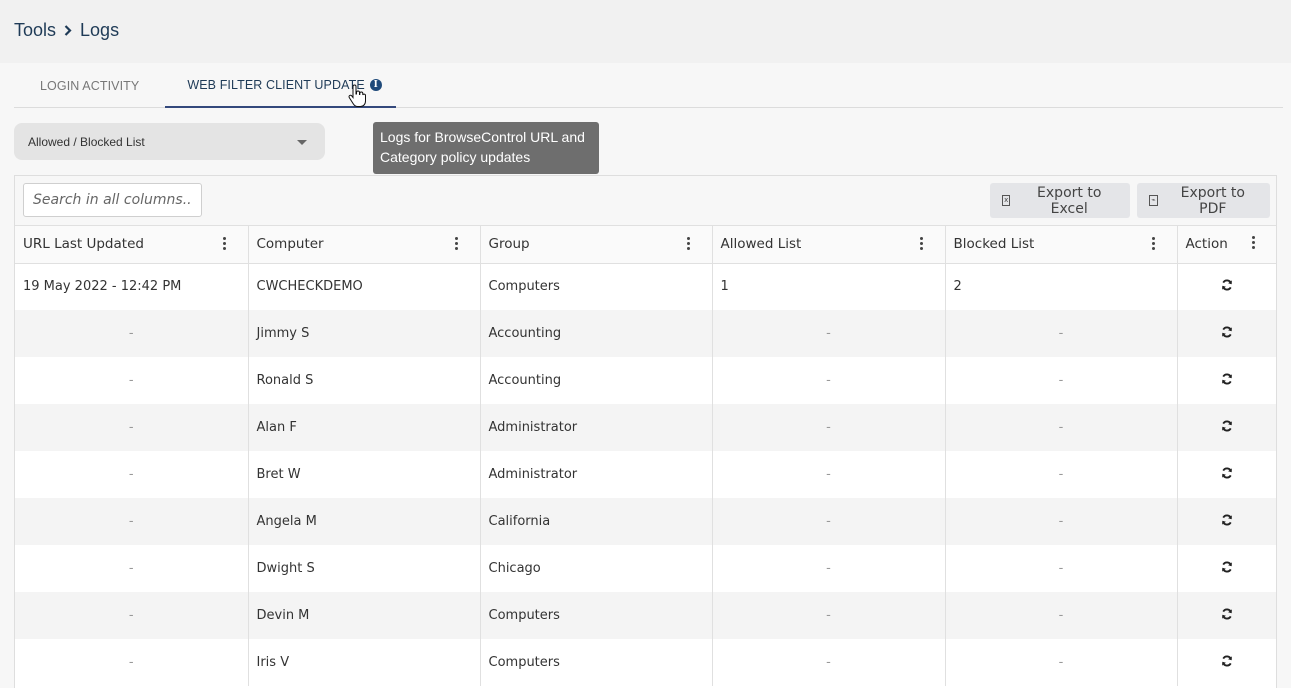  Describe the element at coordinates (1006, 200) in the screenshot. I see `excel-file-icon: x` at that location.